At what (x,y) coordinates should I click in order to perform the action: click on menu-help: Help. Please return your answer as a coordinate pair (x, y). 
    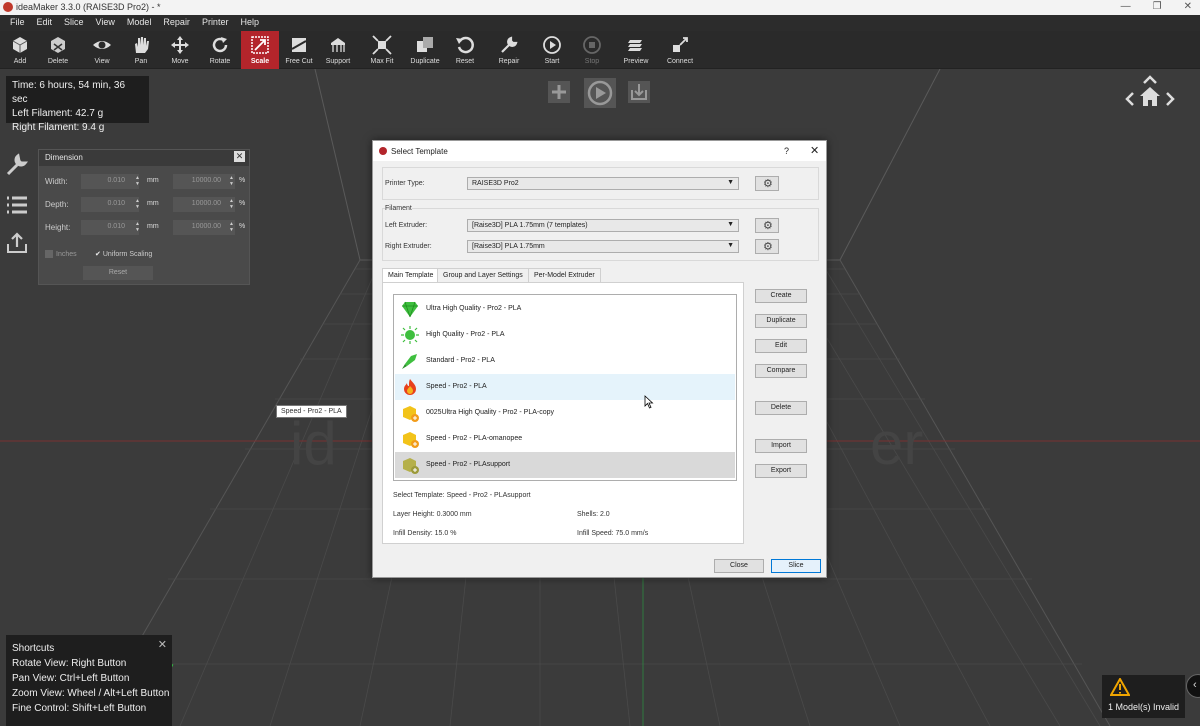
    Looking at the image, I should click on (249, 23).